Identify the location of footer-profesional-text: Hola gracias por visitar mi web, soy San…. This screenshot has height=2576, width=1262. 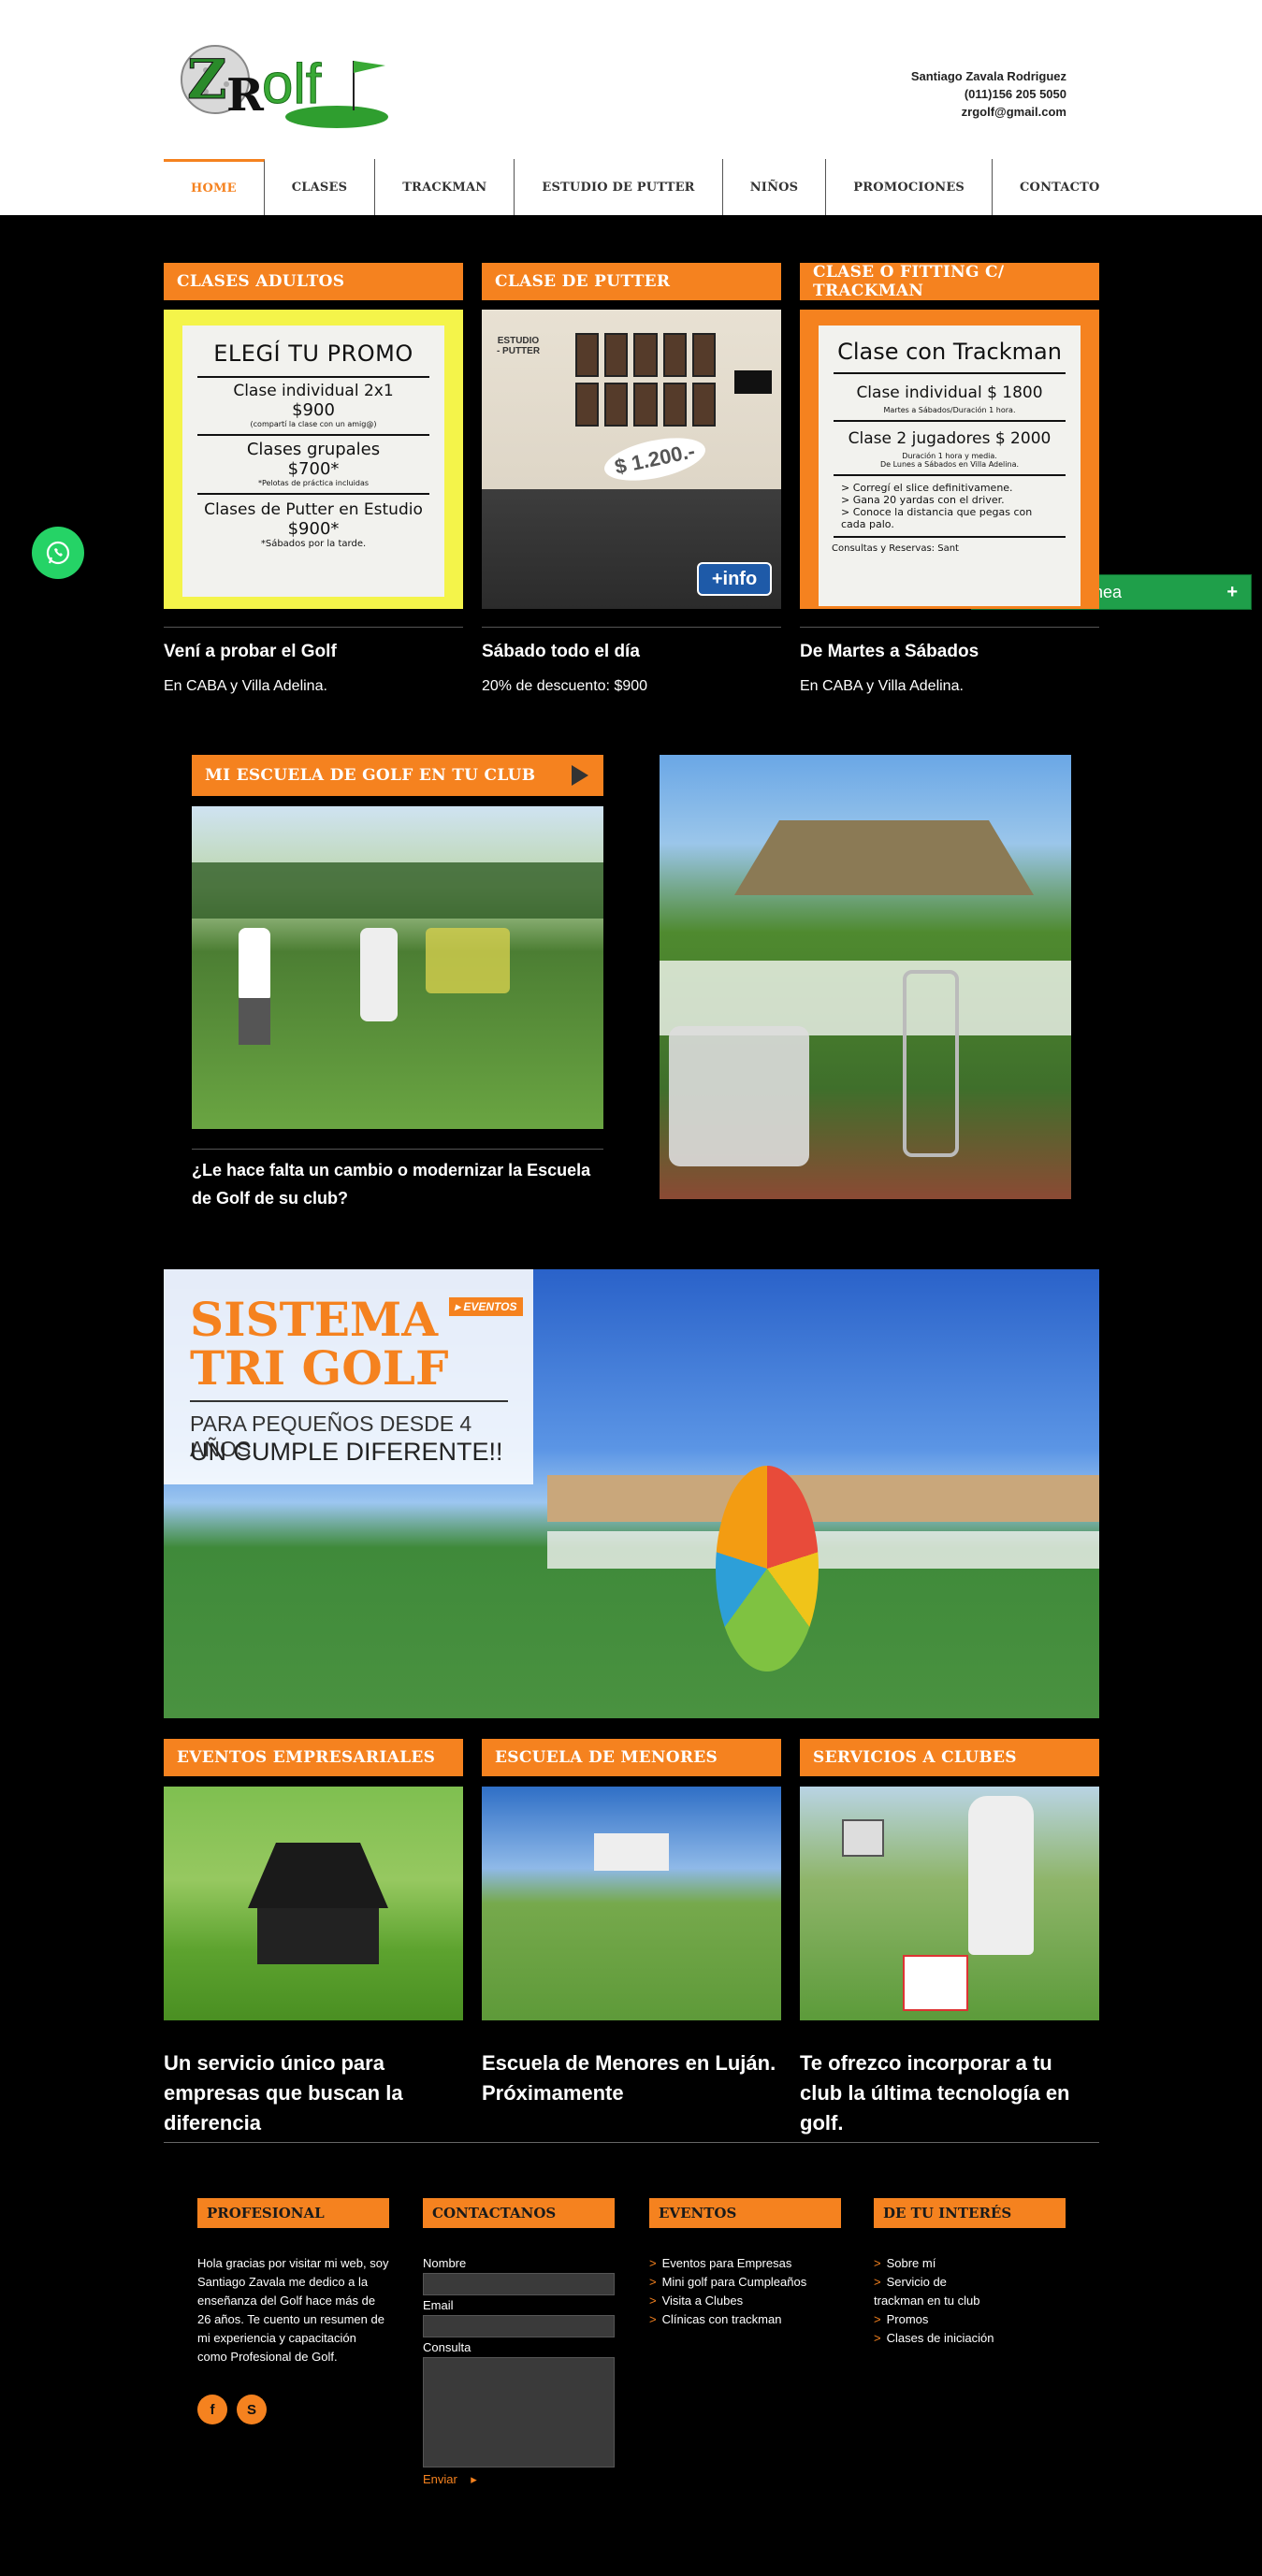
(293, 2310).